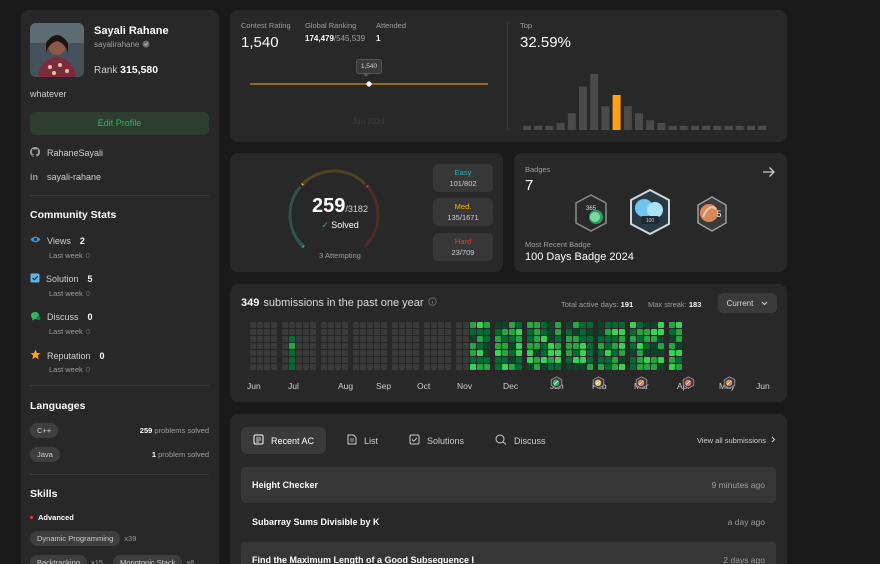 This screenshot has height=564, width=880. What do you see at coordinates (650, 212) in the screenshot?
I see `100-days-badge-icon: 100` at bounding box center [650, 212].